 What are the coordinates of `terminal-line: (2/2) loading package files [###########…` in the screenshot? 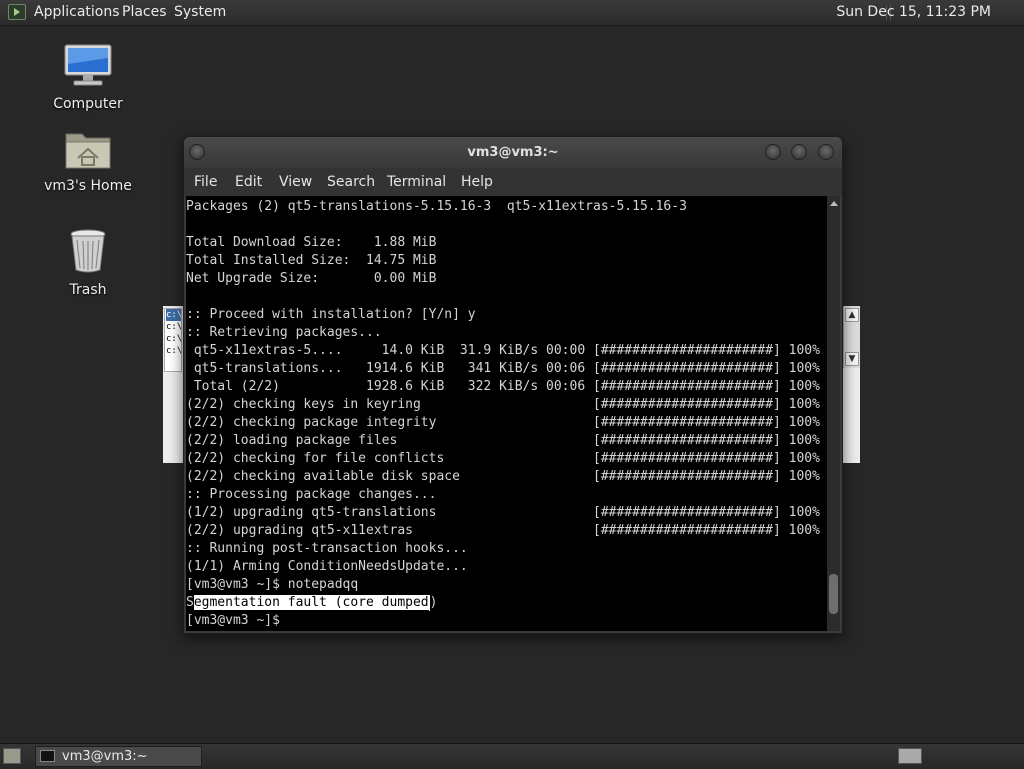 It's located at (503, 440).